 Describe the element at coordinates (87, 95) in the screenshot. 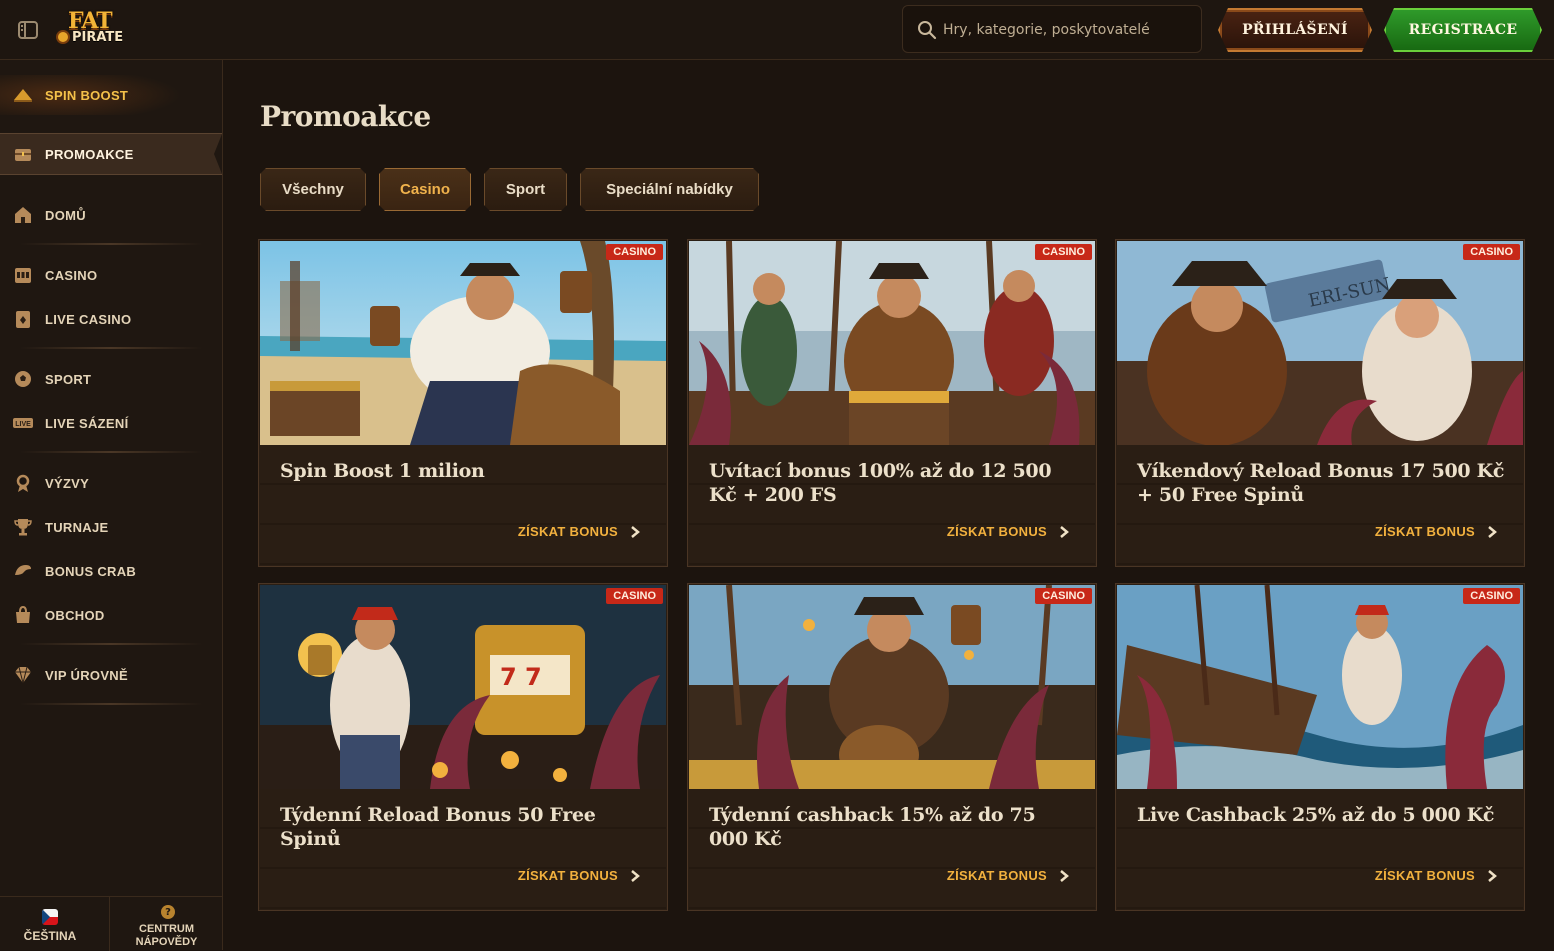

I see `sidebar-item-label: SPIN BOOST` at that location.